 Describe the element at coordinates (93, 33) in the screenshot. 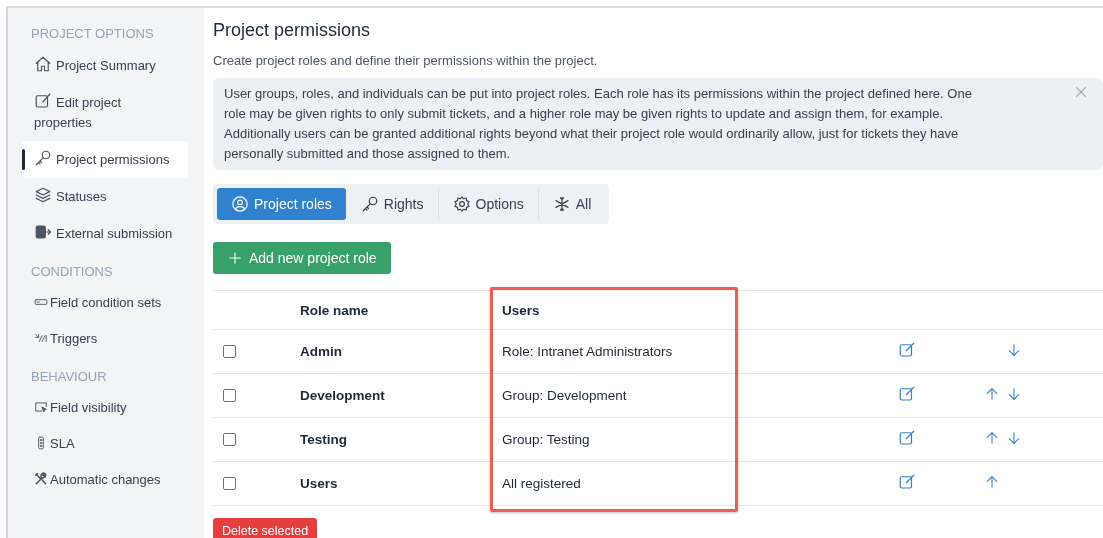

I see `section-heading: PROJECT OPTIONS` at that location.